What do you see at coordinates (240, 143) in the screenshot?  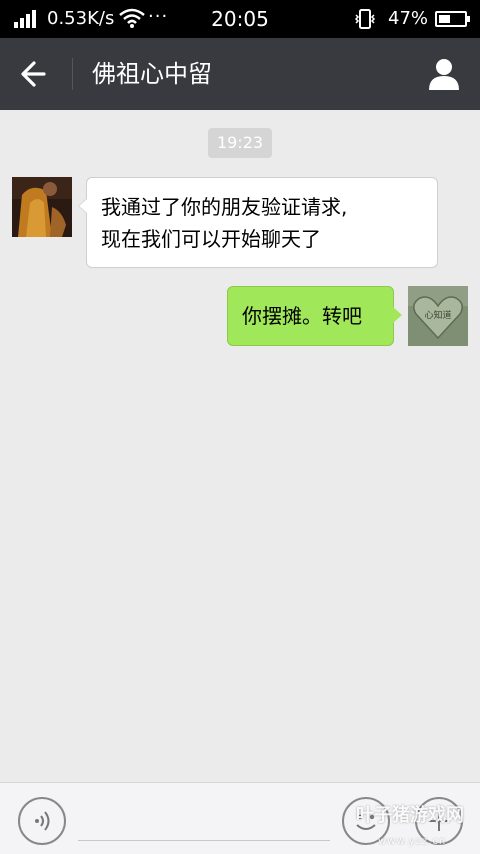 I see `message-timestamp: 19:23` at bounding box center [240, 143].